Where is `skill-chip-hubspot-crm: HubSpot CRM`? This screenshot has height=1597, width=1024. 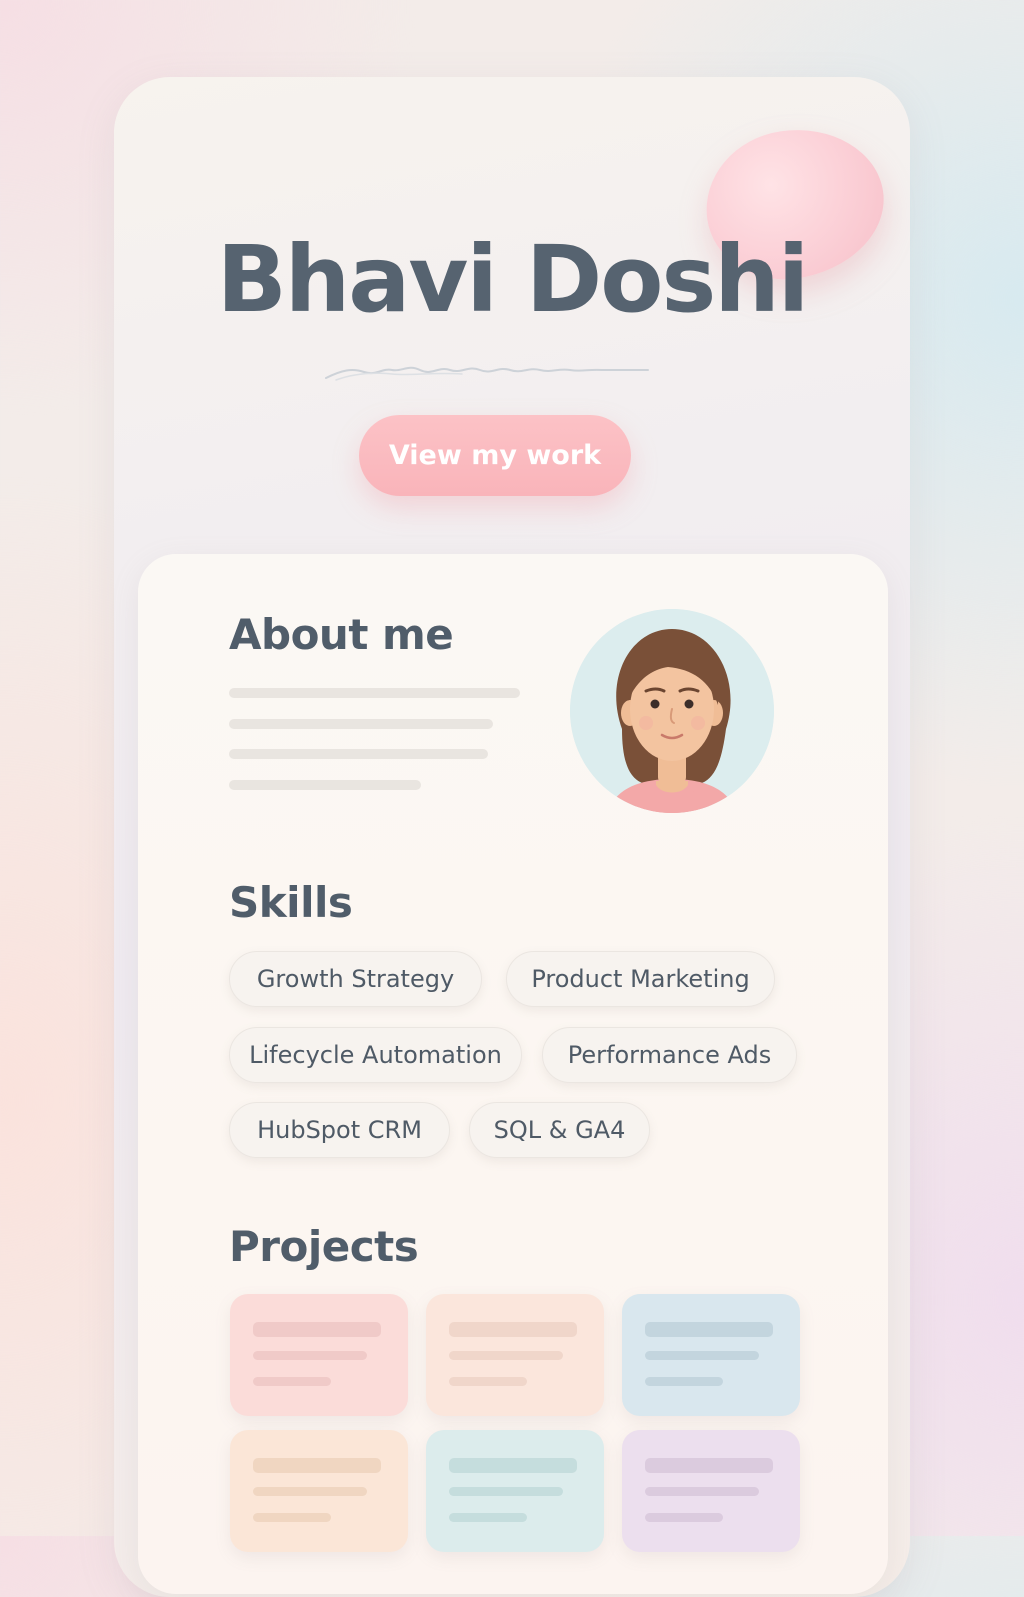 skill-chip-hubspot-crm: HubSpot CRM is located at coordinates (339, 1130).